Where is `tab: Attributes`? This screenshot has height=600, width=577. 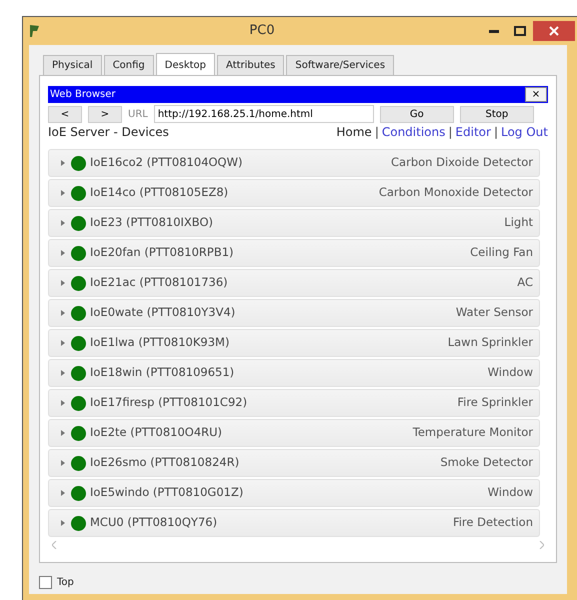
tab: Attributes is located at coordinates (250, 65).